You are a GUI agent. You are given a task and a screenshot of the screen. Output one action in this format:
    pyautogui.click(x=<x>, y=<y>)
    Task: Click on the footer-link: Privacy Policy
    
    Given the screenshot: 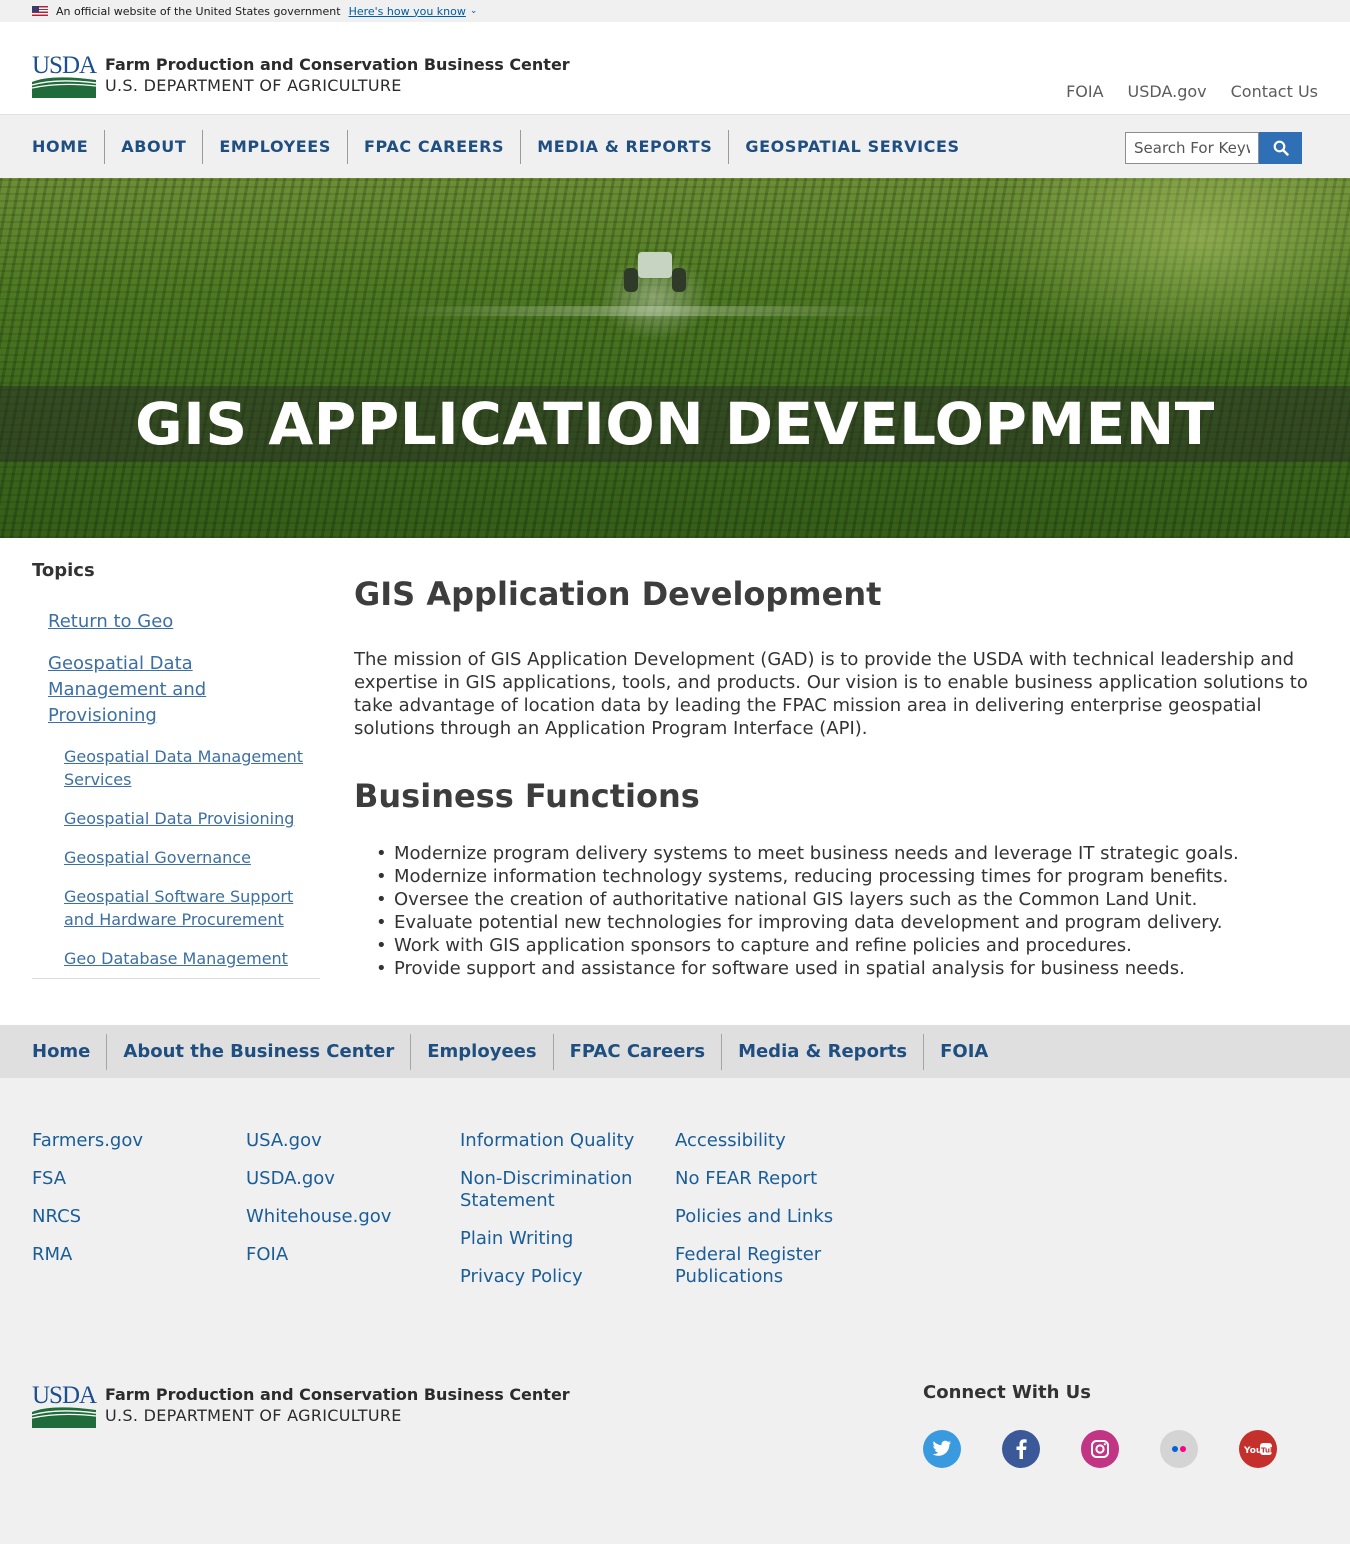 What is the action you would take?
    pyautogui.click(x=555, y=1277)
    